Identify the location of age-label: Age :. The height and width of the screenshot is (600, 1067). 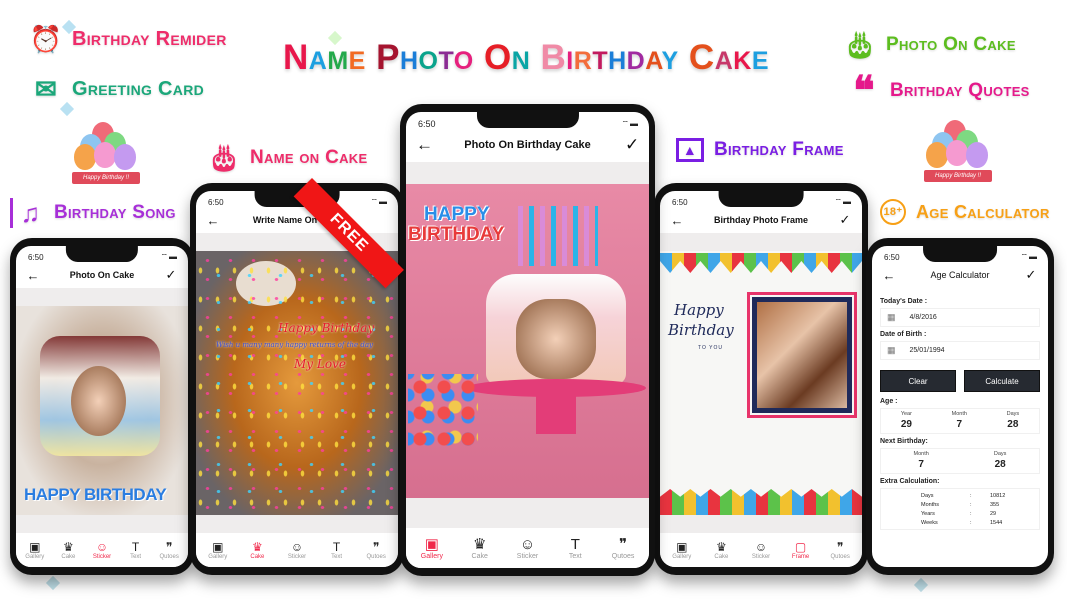
(889, 401).